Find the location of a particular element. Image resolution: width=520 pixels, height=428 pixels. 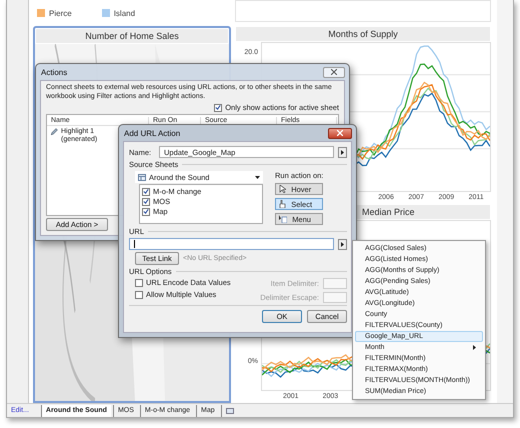

url-field is located at coordinates (231, 244).